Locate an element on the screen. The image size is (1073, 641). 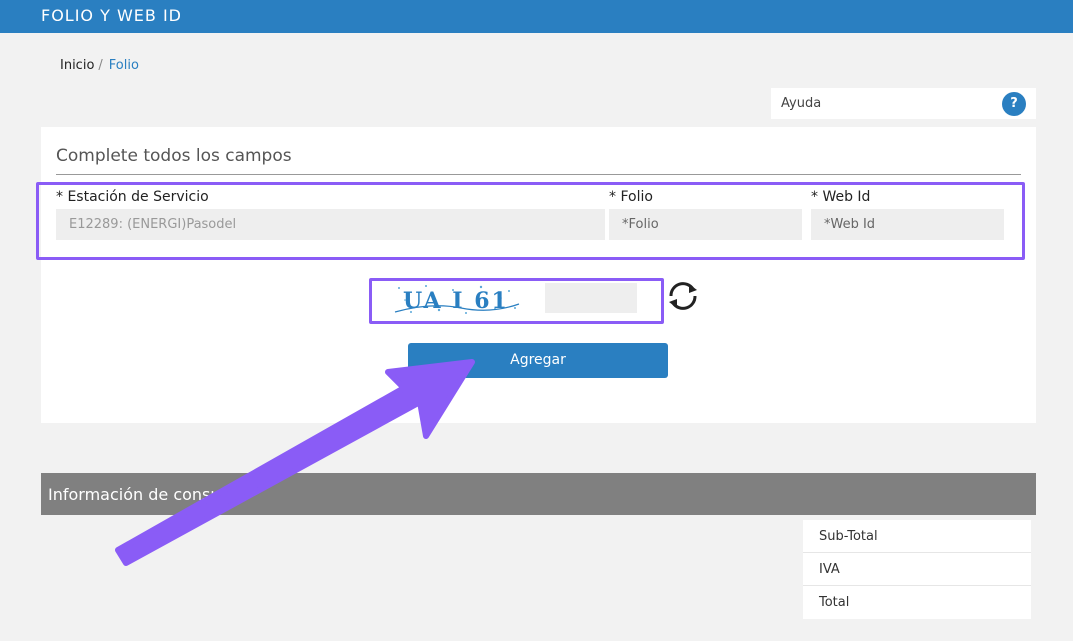
refresh-captcha-icon is located at coordinates (683, 296).